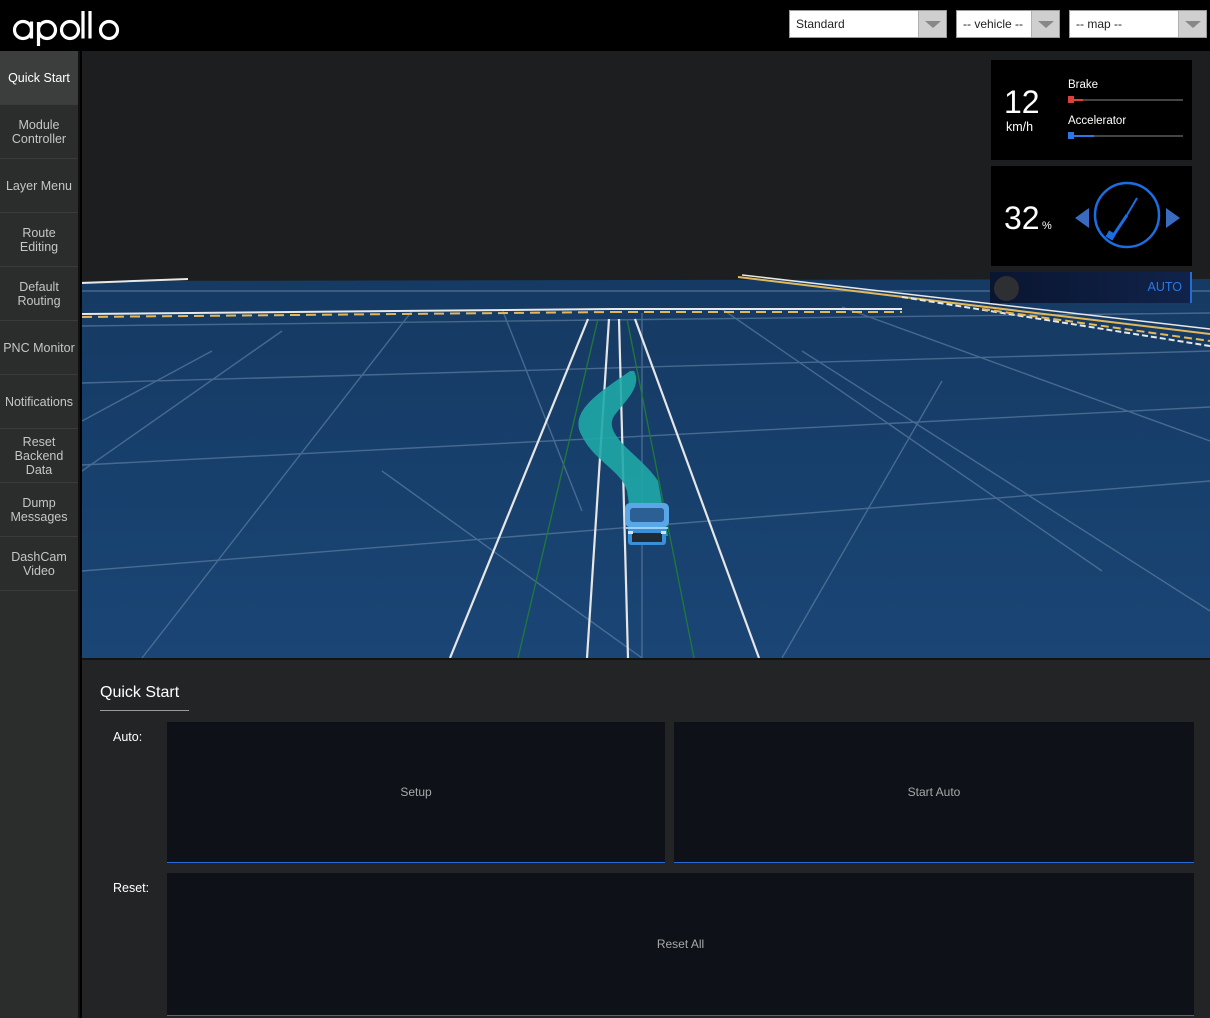  Describe the element at coordinates (1022, 102) in the screenshot. I see `speed-value: 12` at that location.